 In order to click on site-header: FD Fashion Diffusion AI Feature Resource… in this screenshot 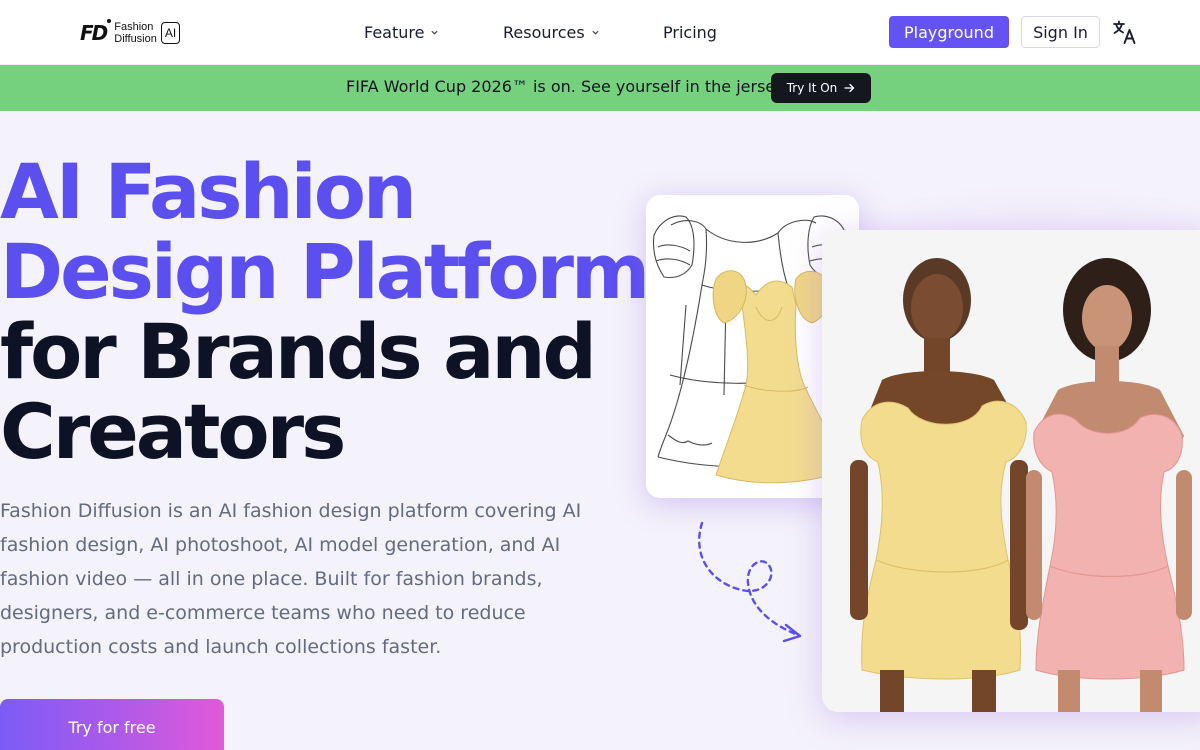, I will do `click(600, 32)`.